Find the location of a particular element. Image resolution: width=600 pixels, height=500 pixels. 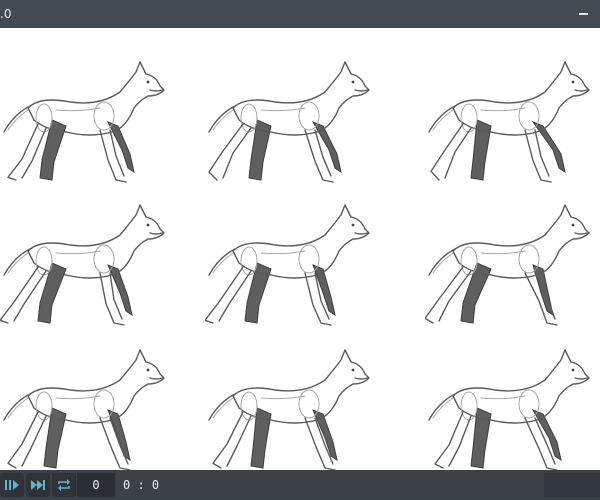

minimize-button is located at coordinates (584, 12).